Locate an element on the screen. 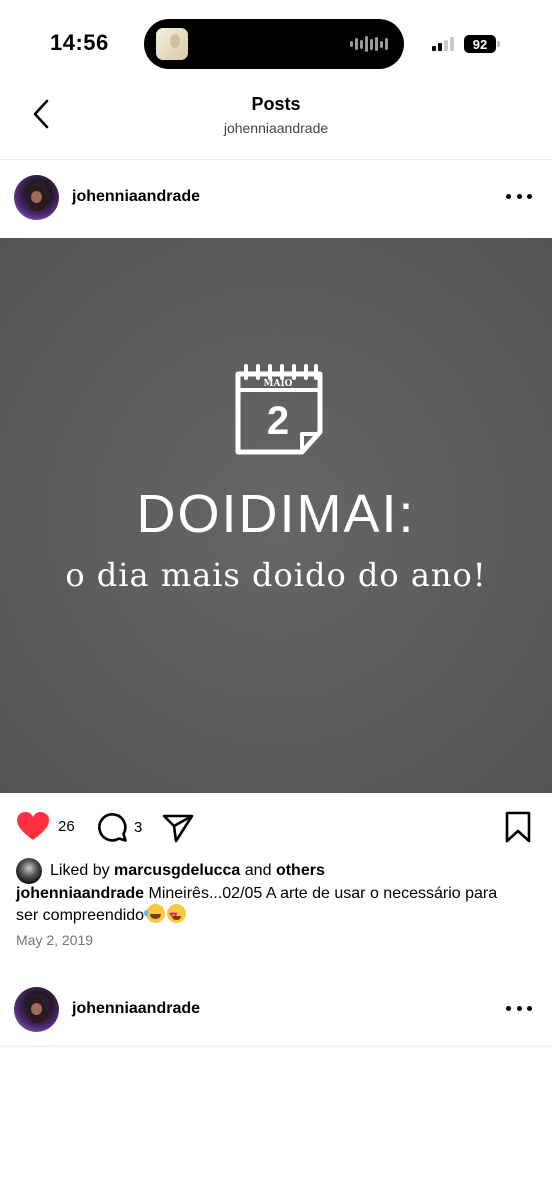 The image size is (552, 1200). bookmark-icon is located at coordinates (518, 827).